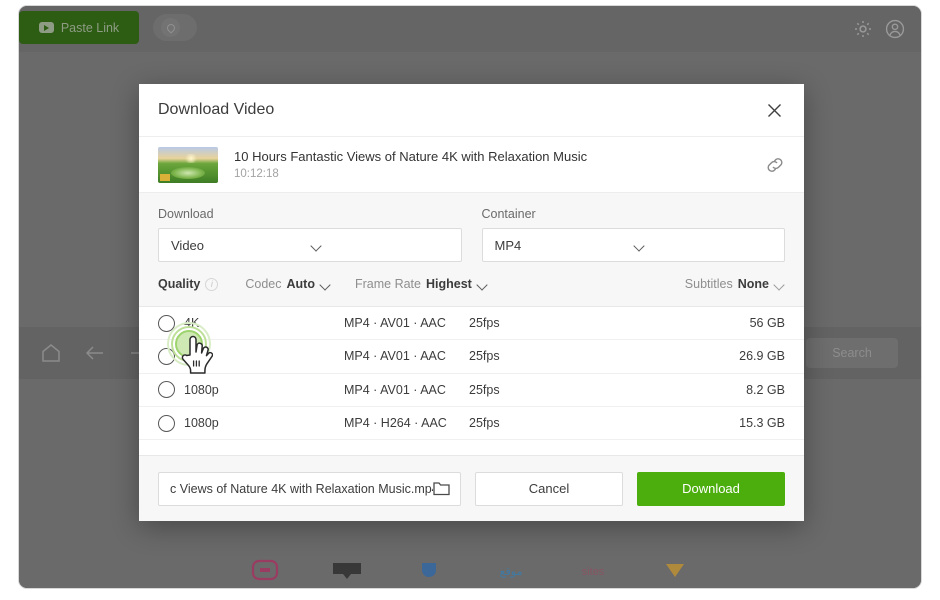 The width and height of the screenshot is (940, 600). Describe the element at coordinates (387, 284) in the screenshot. I see `frame-rate-label: Frame Rate` at that location.